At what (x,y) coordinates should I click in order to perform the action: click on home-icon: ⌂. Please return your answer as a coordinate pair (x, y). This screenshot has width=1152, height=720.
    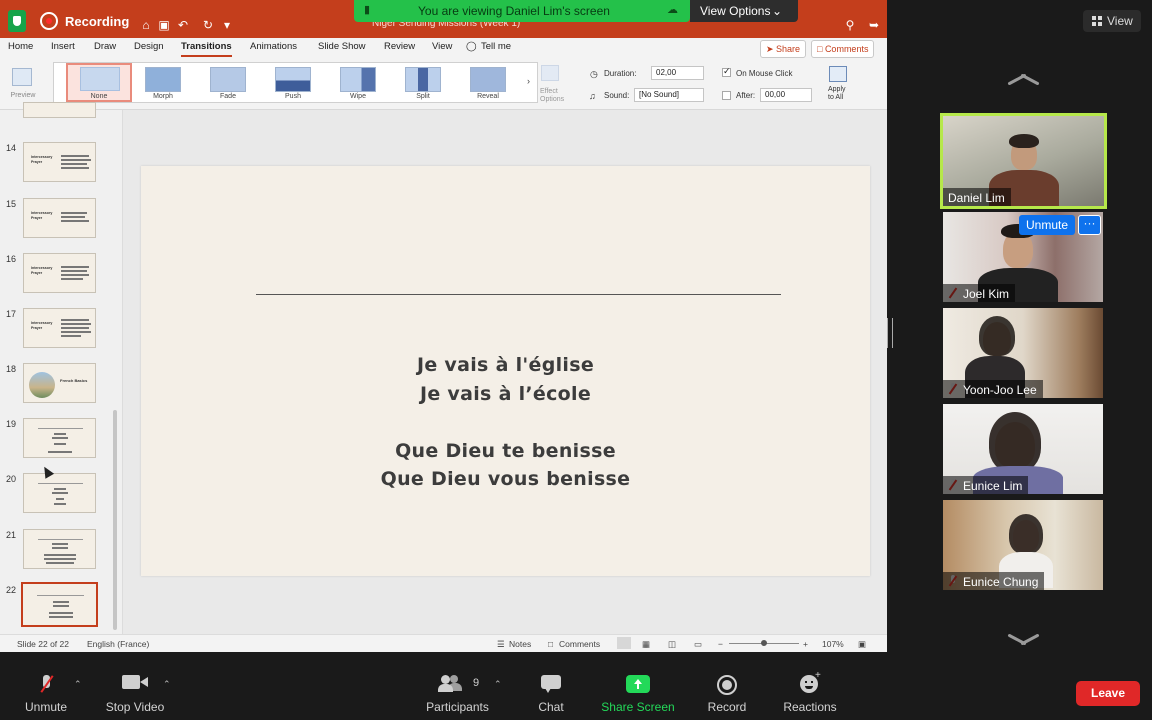
    Looking at the image, I should click on (146, 25).